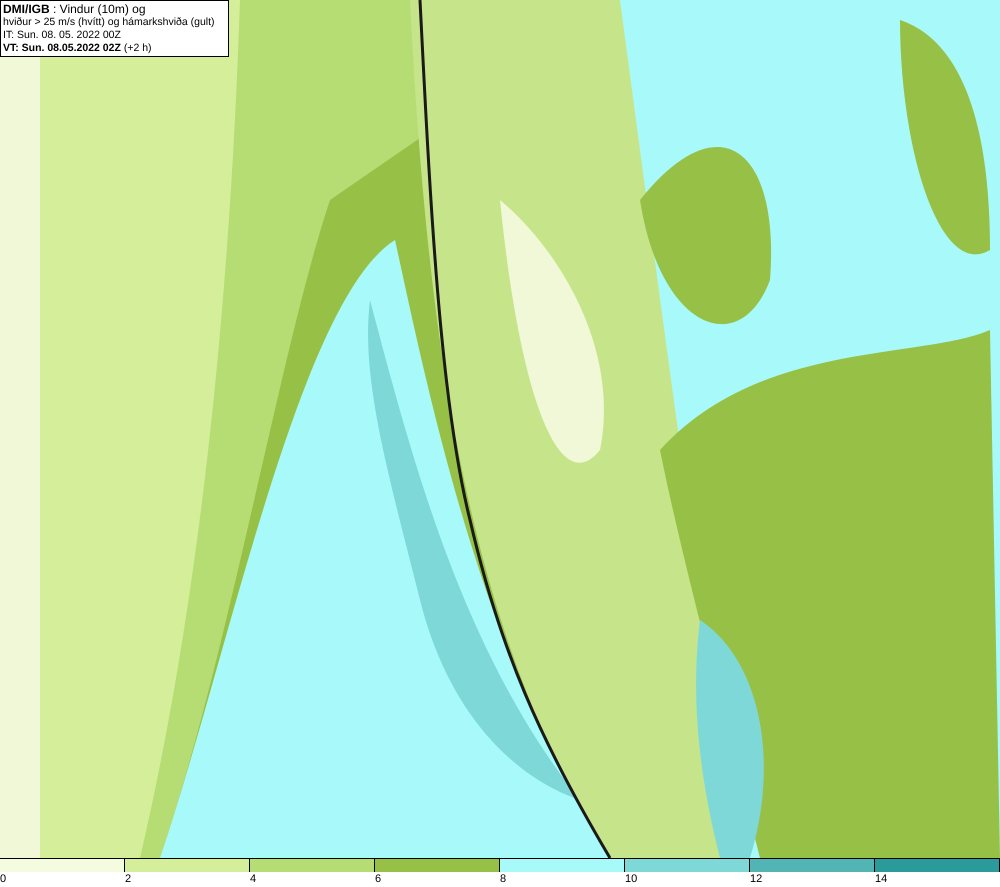 Image resolution: width=1000 pixels, height=887 pixels. What do you see at coordinates (756, 879) in the screenshot?
I see `legend-tick-label: 12` at bounding box center [756, 879].